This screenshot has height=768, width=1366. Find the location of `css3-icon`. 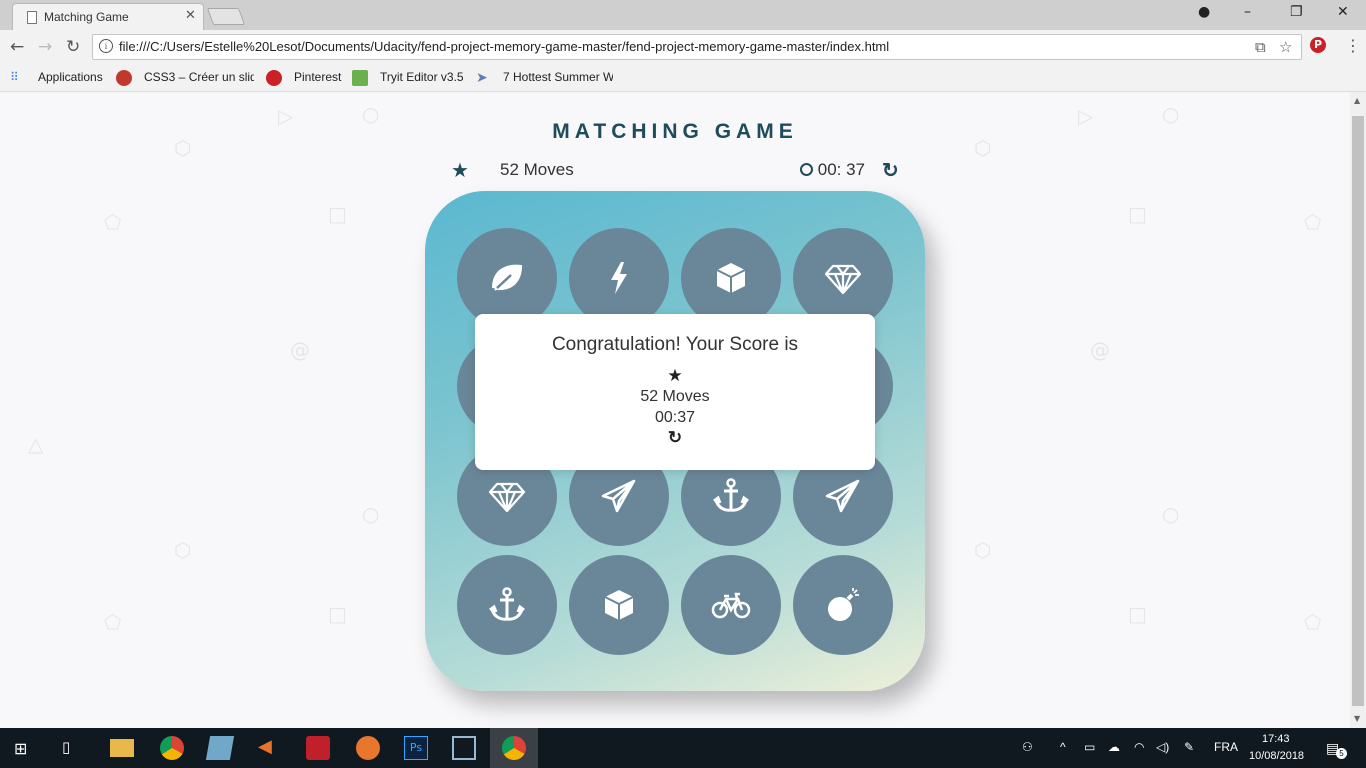

css3-icon is located at coordinates (124, 78).